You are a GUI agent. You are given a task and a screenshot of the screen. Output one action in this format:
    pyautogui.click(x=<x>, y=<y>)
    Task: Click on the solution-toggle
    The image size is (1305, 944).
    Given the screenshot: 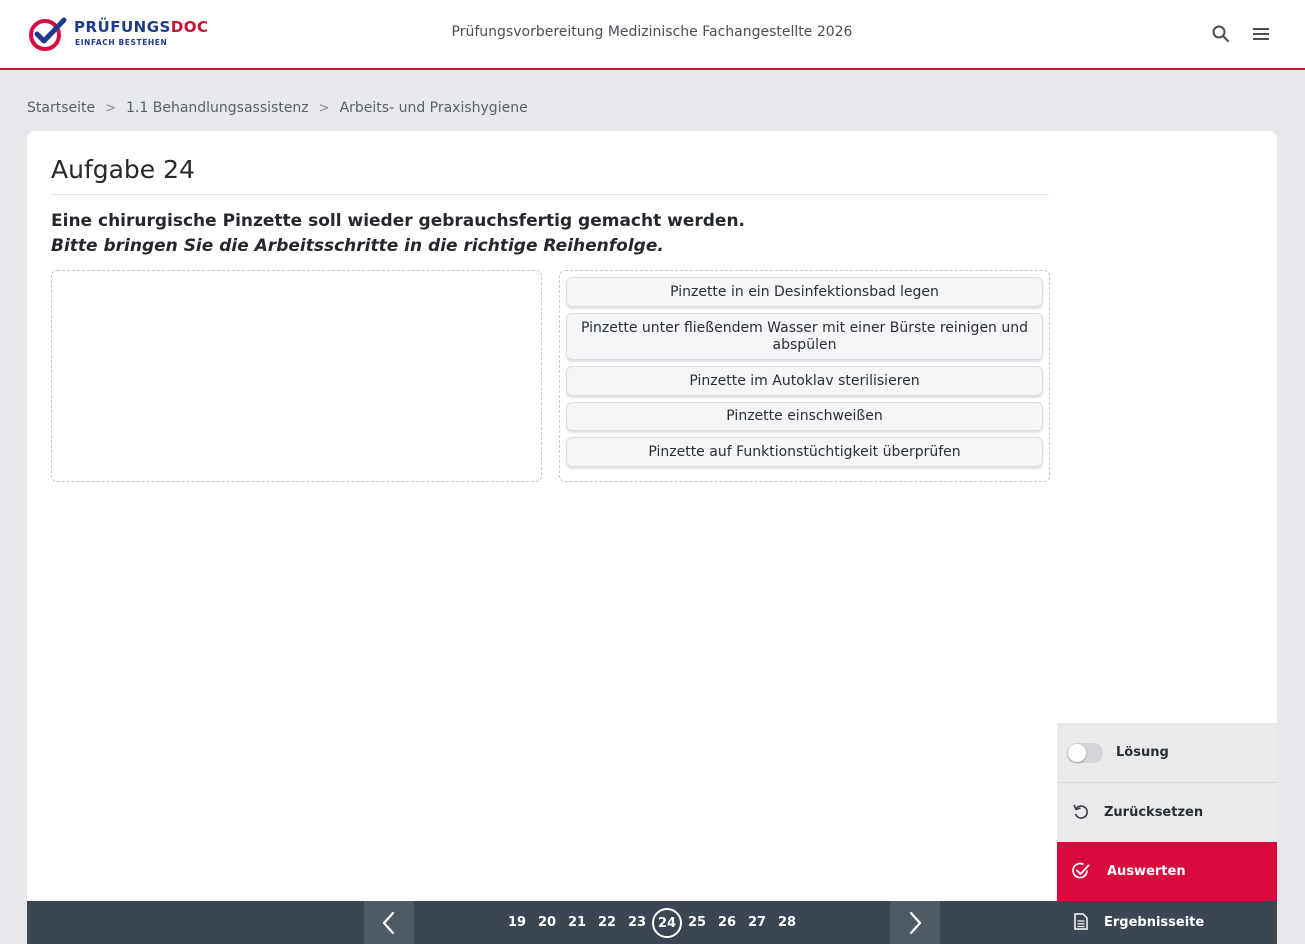 What is the action you would take?
    pyautogui.click(x=1085, y=753)
    